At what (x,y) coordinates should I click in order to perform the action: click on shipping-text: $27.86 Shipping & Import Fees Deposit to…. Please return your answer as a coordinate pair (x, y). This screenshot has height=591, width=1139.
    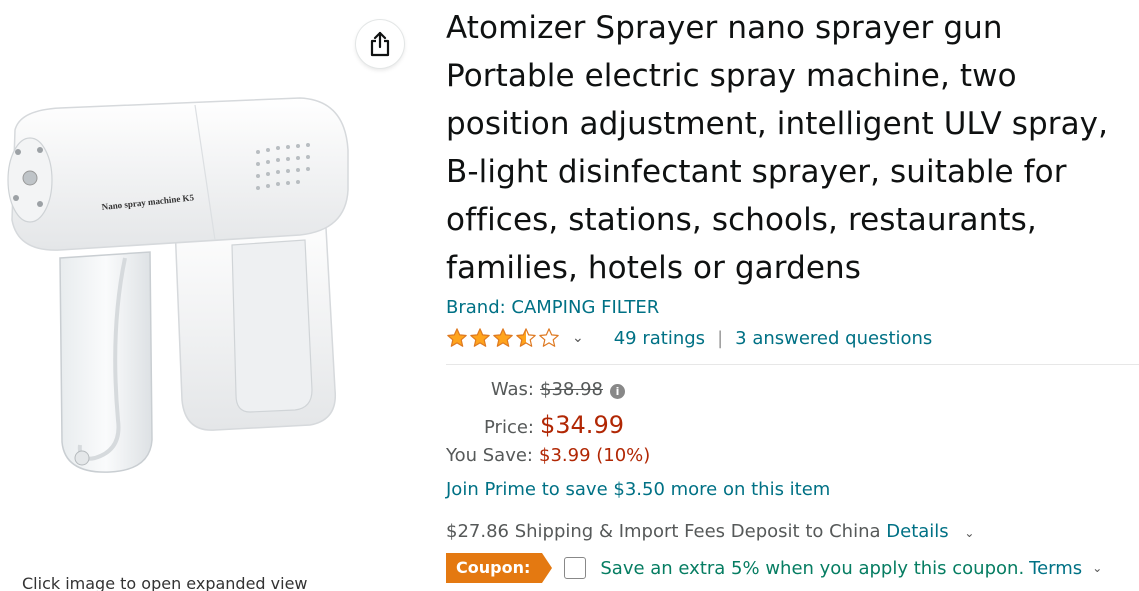
    Looking at the image, I should click on (663, 531).